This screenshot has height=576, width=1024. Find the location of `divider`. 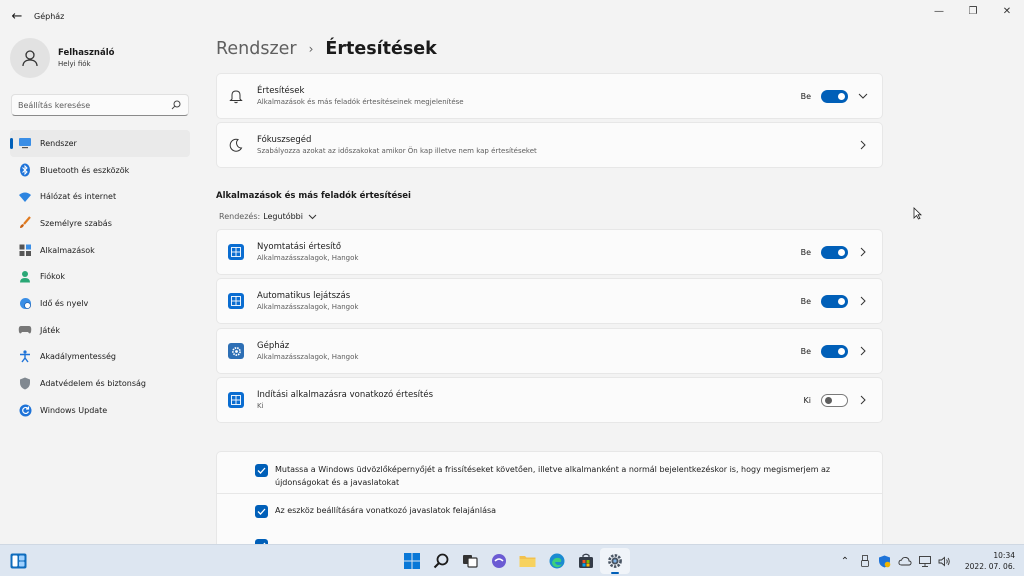

divider is located at coordinates (549, 493).